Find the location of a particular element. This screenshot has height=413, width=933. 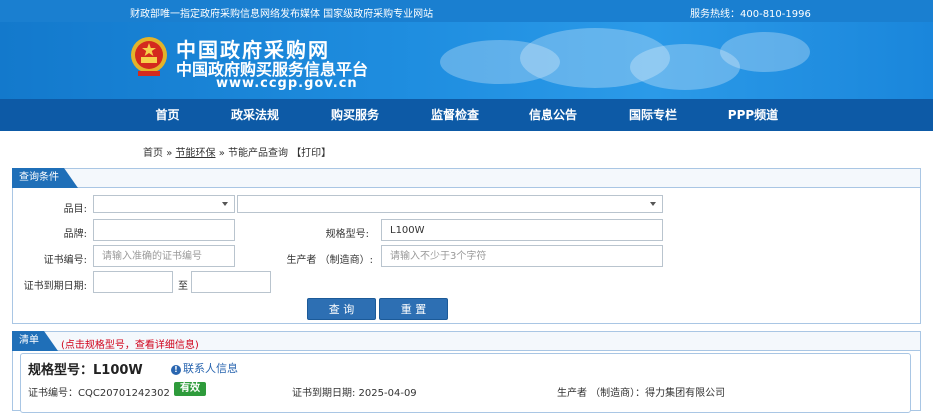

nav-item-international: 国际专栏 is located at coordinates (653, 115).